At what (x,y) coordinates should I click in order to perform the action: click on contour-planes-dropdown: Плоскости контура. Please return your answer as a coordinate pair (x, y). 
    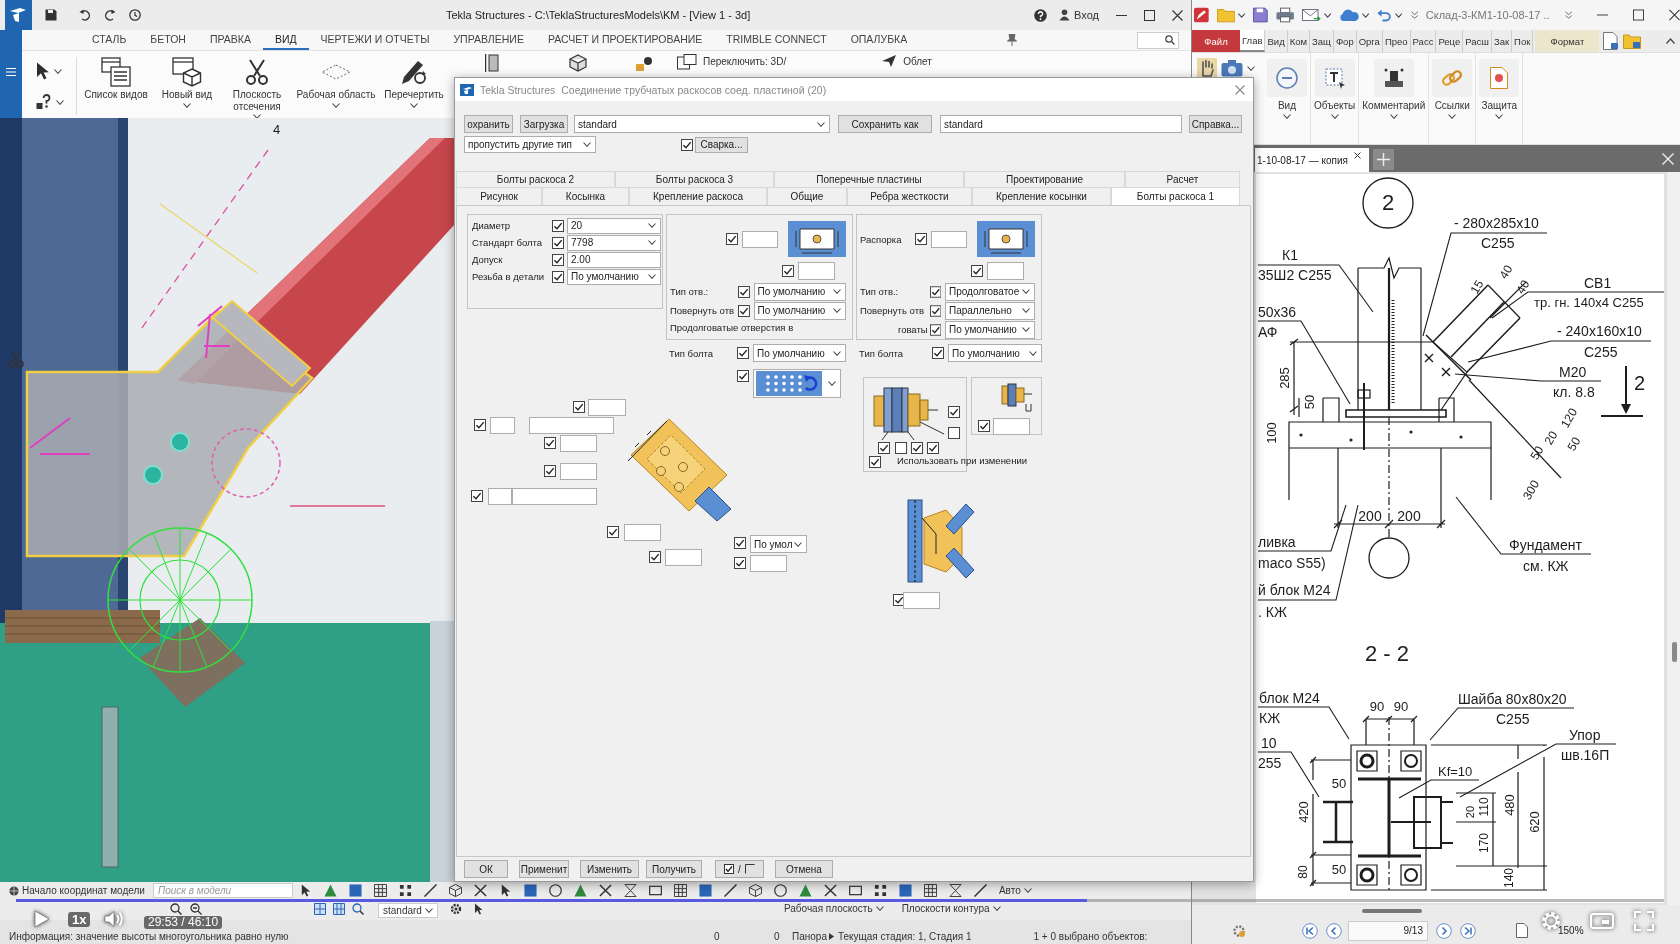
    Looking at the image, I should click on (951, 908).